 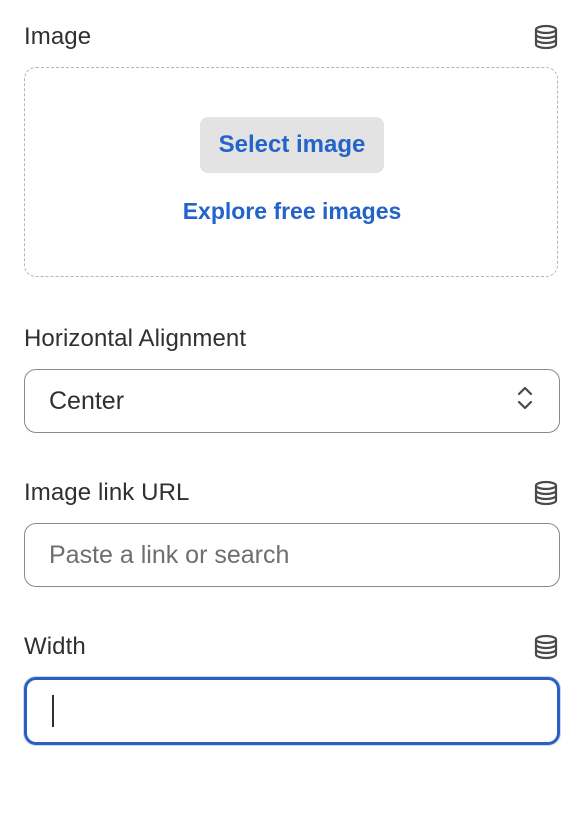 What do you see at coordinates (292, 37) in the screenshot?
I see `image-label-row: Image` at bounding box center [292, 37].